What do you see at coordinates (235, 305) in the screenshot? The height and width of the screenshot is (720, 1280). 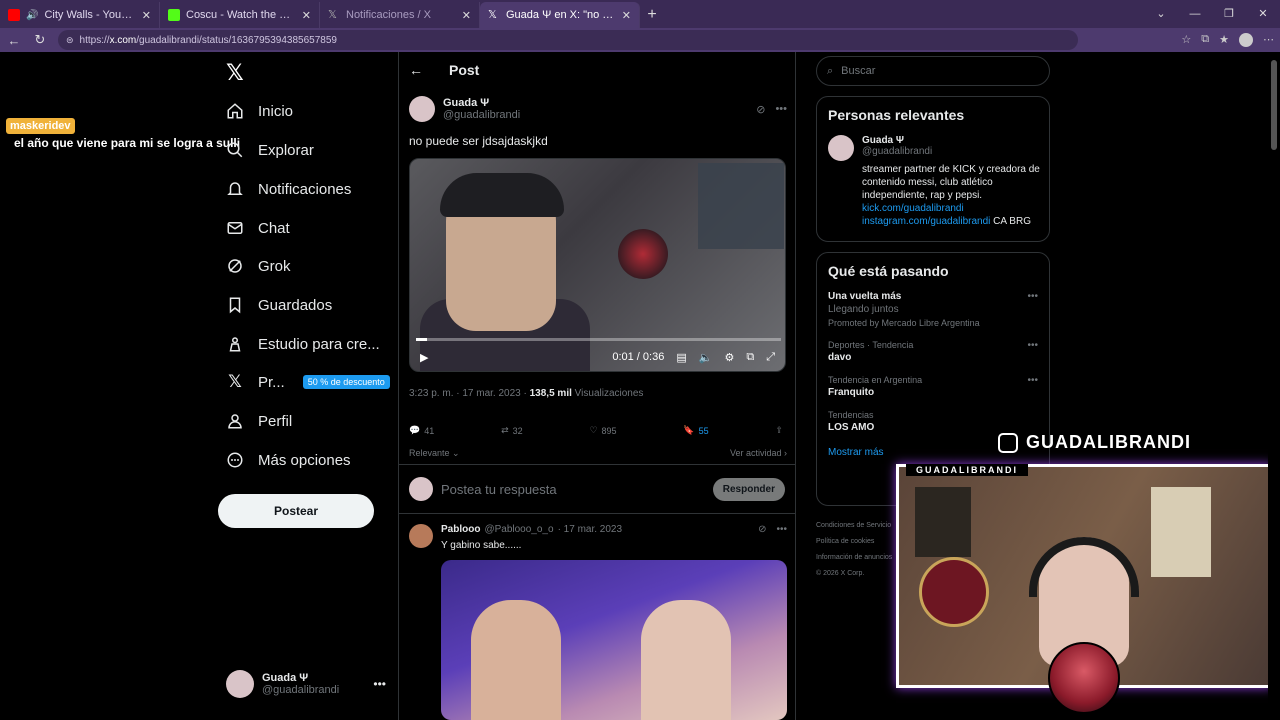 I see `bookmark-icon` at bounding box center [235, 305].